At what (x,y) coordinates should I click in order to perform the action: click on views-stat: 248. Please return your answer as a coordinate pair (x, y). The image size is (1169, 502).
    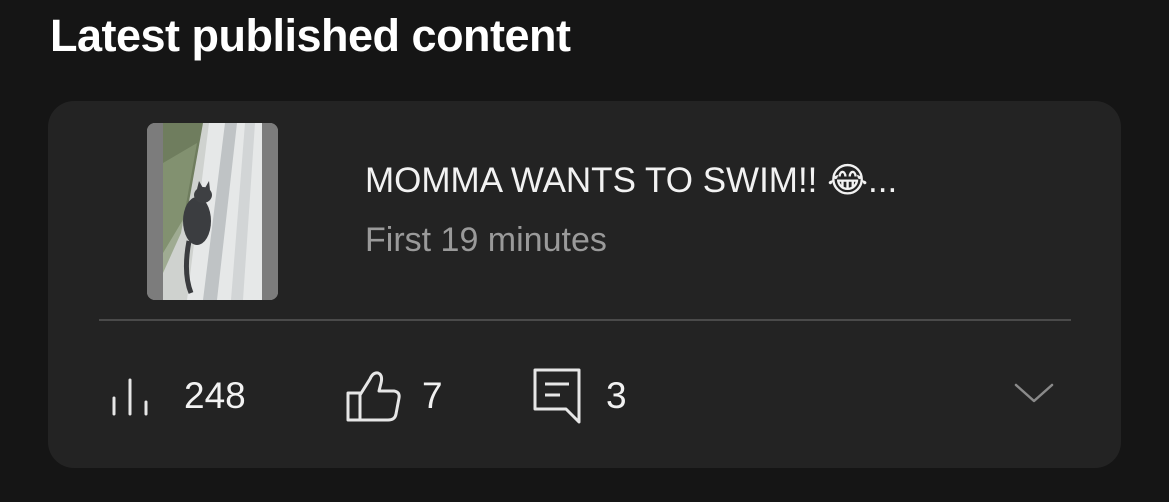
    Looking at the image, I should click on (178, 396).